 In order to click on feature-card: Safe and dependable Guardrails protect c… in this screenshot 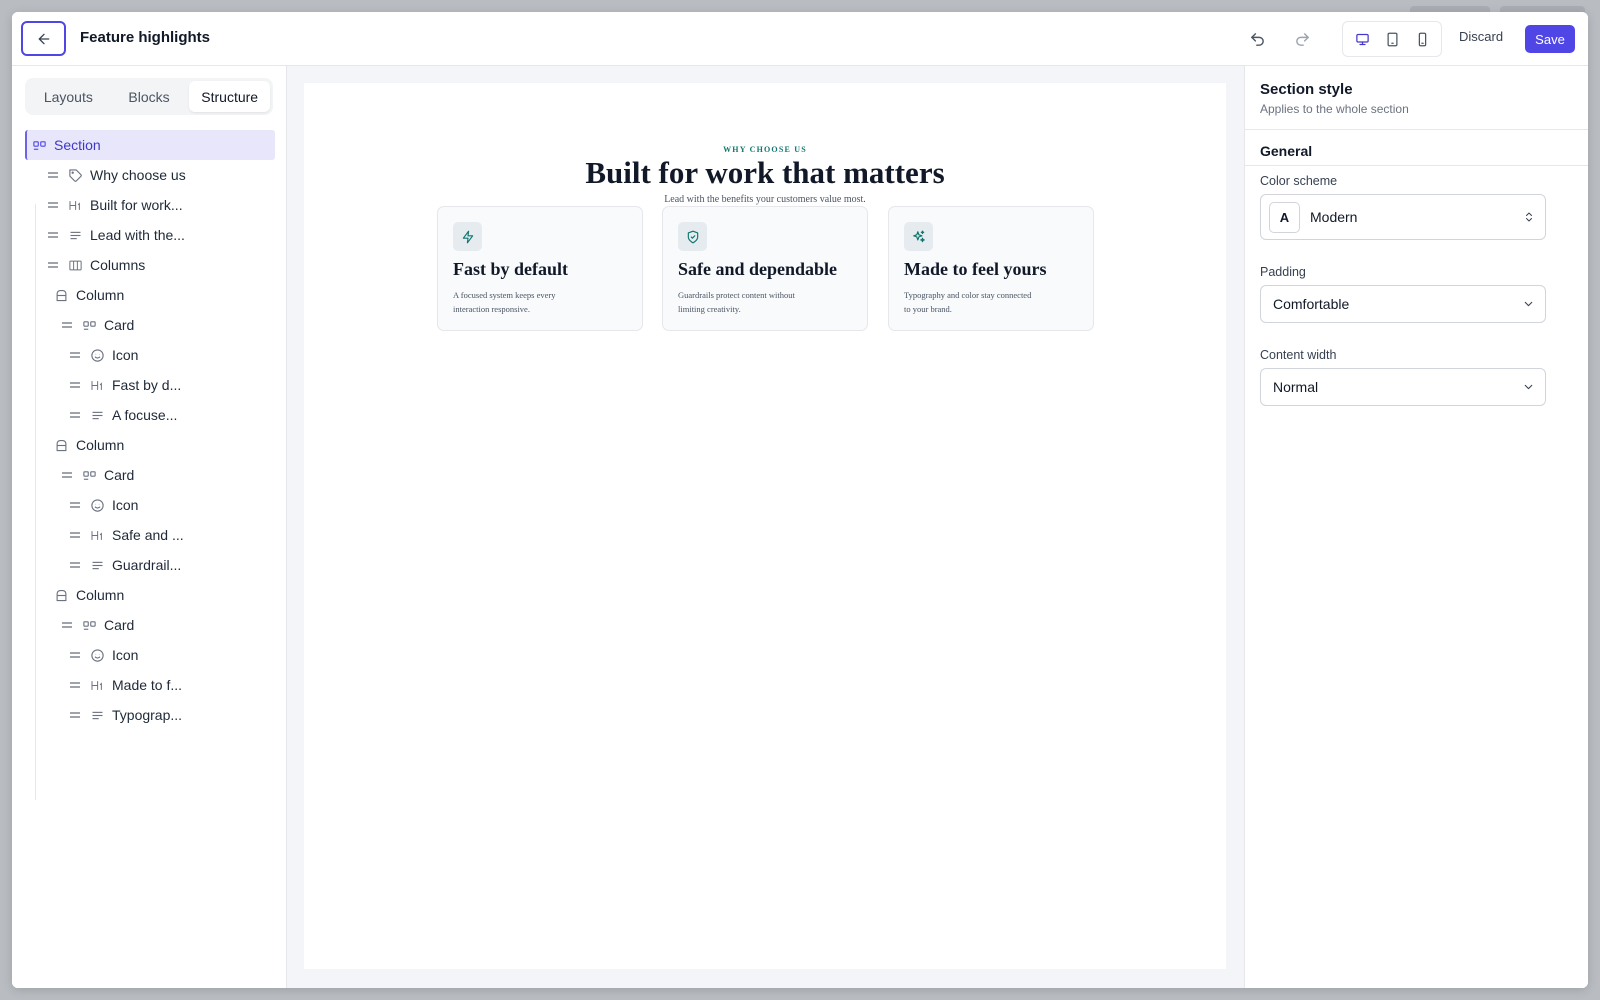, I will do `click(765, 268)`.